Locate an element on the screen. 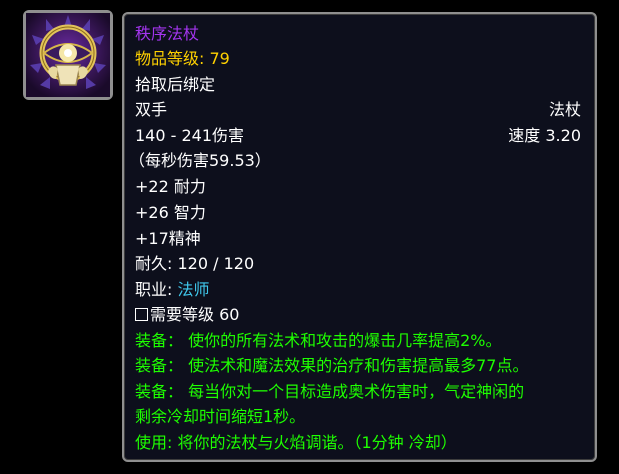  equip-effect-arcane: 装备： 每当你对一个目标造成奥术伤害时，气定神闲的 is located at coordinates (330, 391).